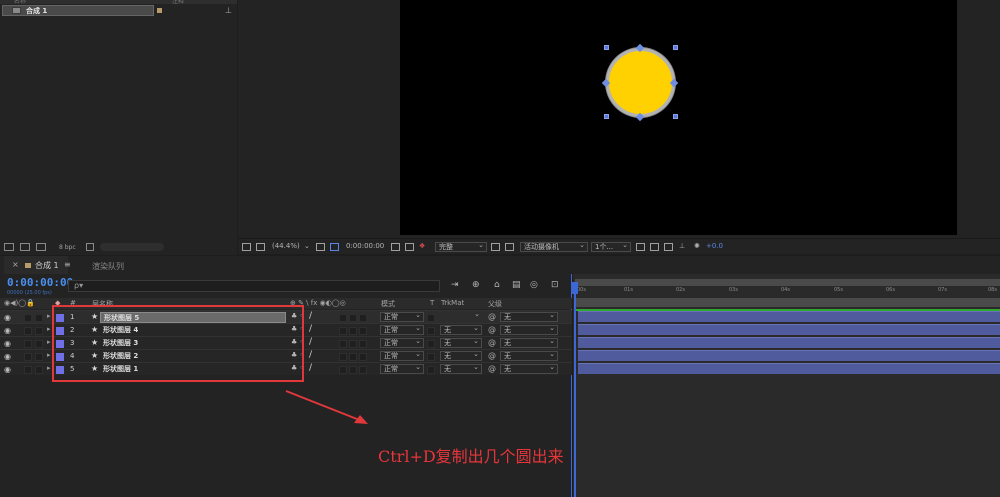 This screenshot has height=497, width=1000. What do you see at coordinates (286, 246) in the screenshot?
I see `zoom-level: (44.4%)` at bounding box center [286, 246].